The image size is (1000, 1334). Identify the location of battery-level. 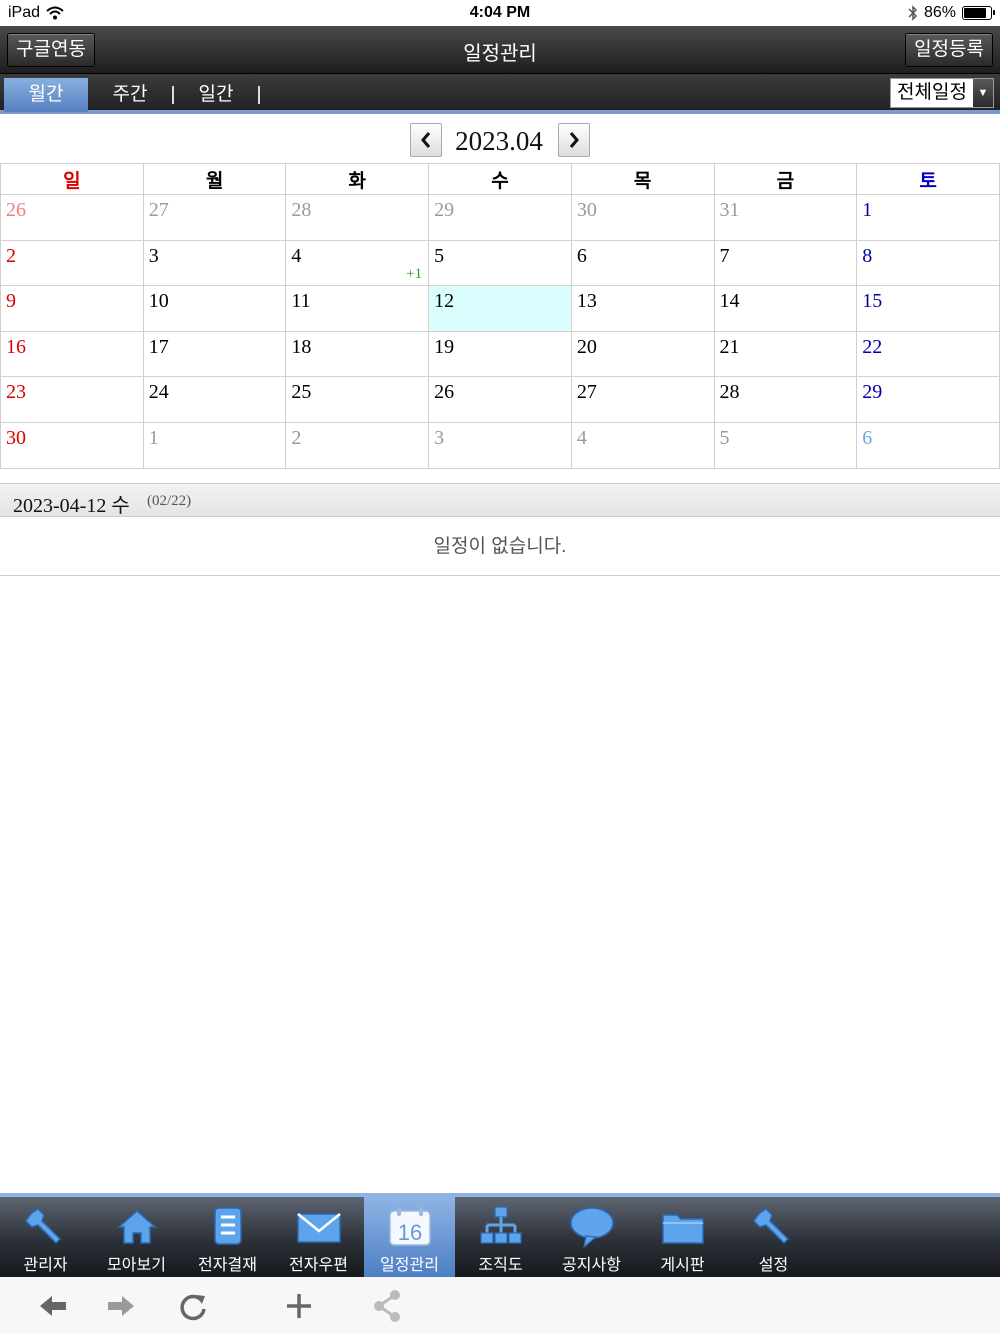
(975, 13).